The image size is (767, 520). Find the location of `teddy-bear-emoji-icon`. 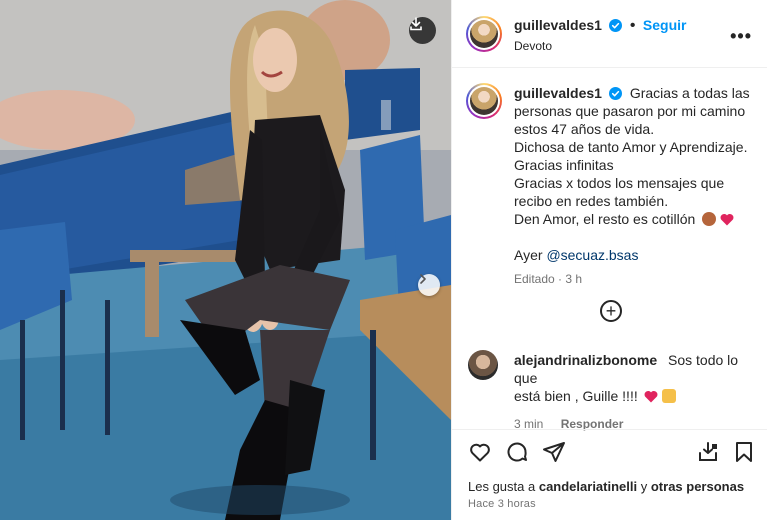

teddy-bear-emoji-icon is located at coordinates (709, 219).